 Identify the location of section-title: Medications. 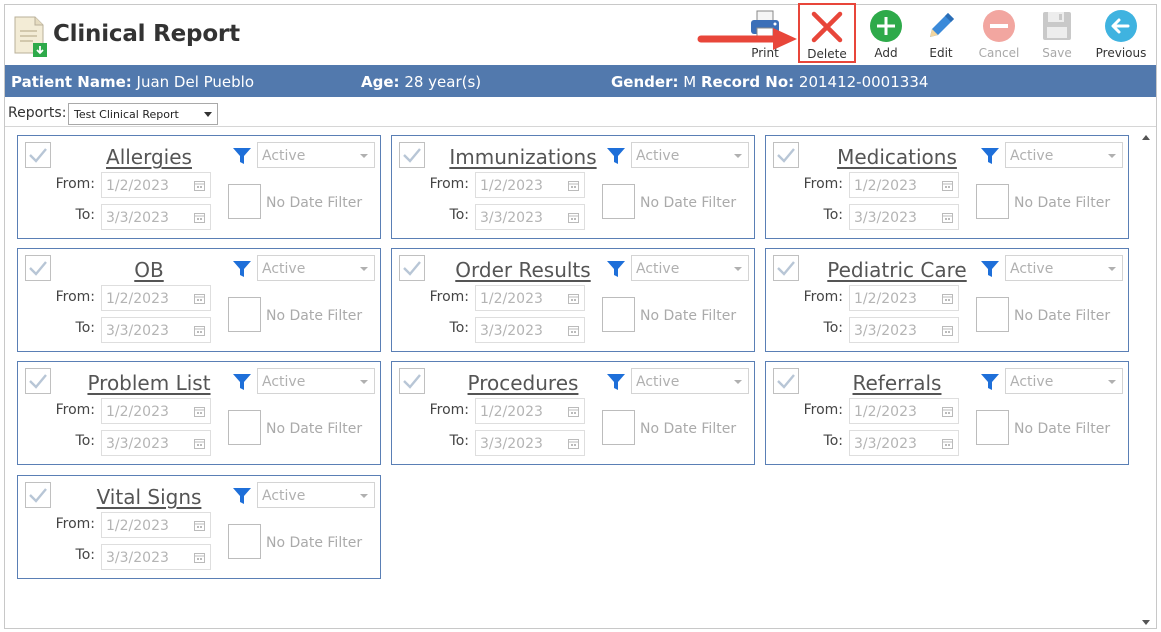
(897, 157).